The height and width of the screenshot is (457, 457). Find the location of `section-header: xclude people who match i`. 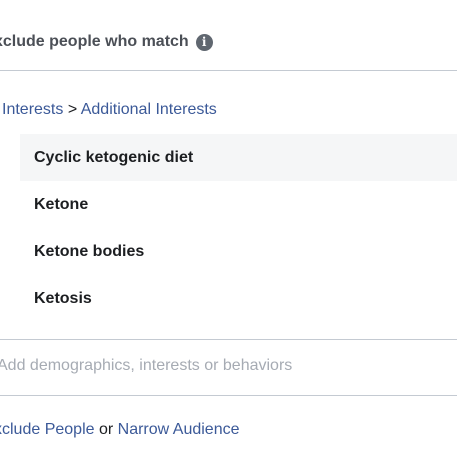

section-header: xclude people who match i is located at coordinates (106, 42).